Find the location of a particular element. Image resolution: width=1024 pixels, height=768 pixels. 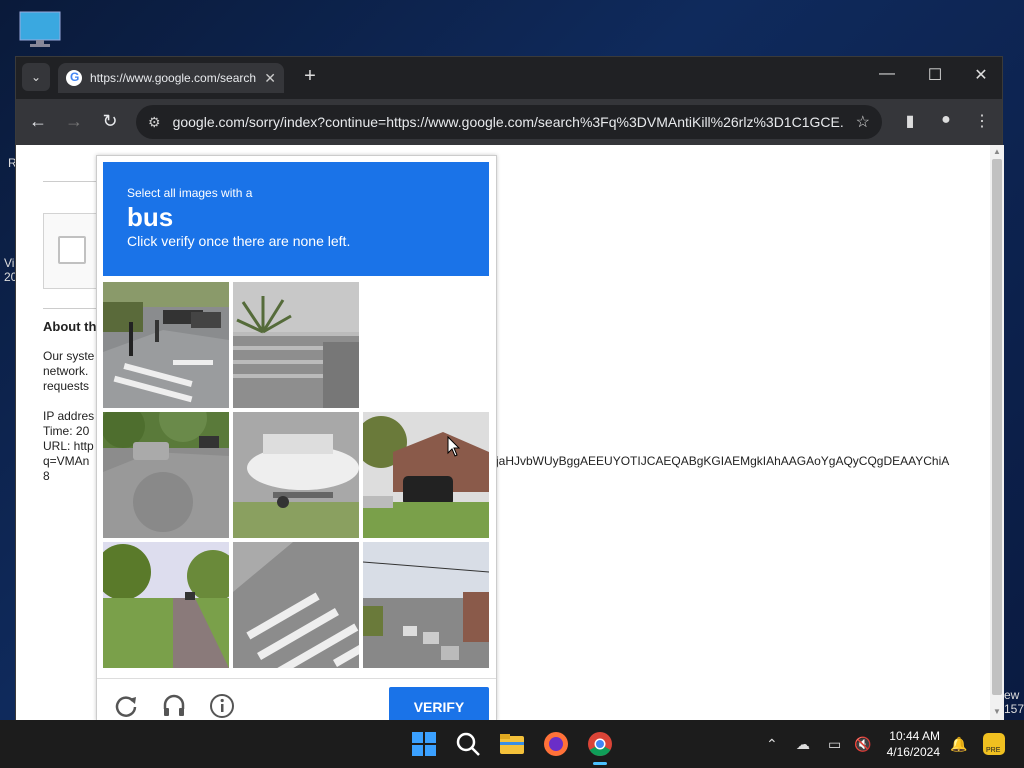

captcha-tile-house-car is located at coordinates (426, 475).